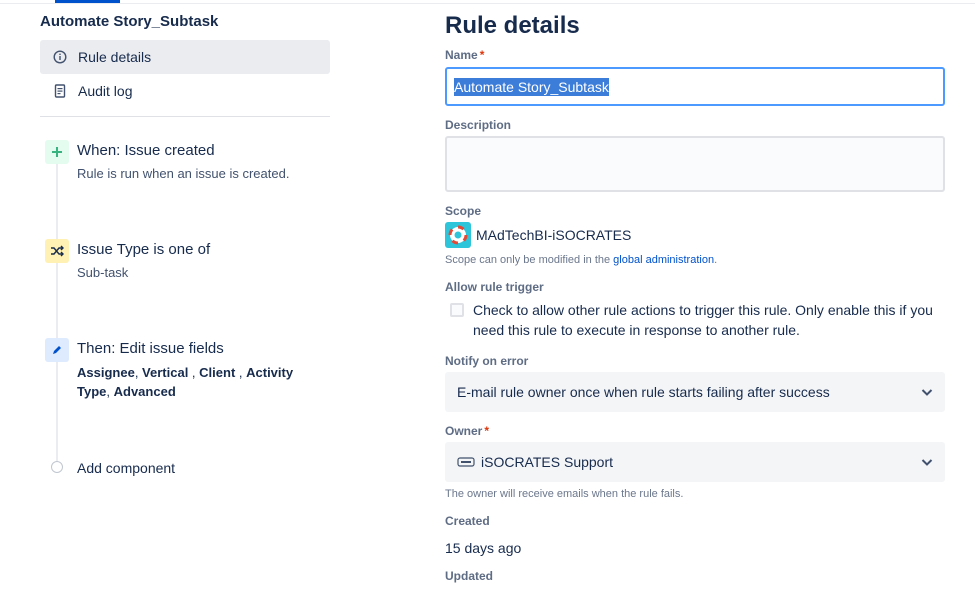 The width and height of the screenshot is (975, 590). Describe the element at coordinates (483, 548) in the screenshot. I see `created-value: 15 days ago` at that location.